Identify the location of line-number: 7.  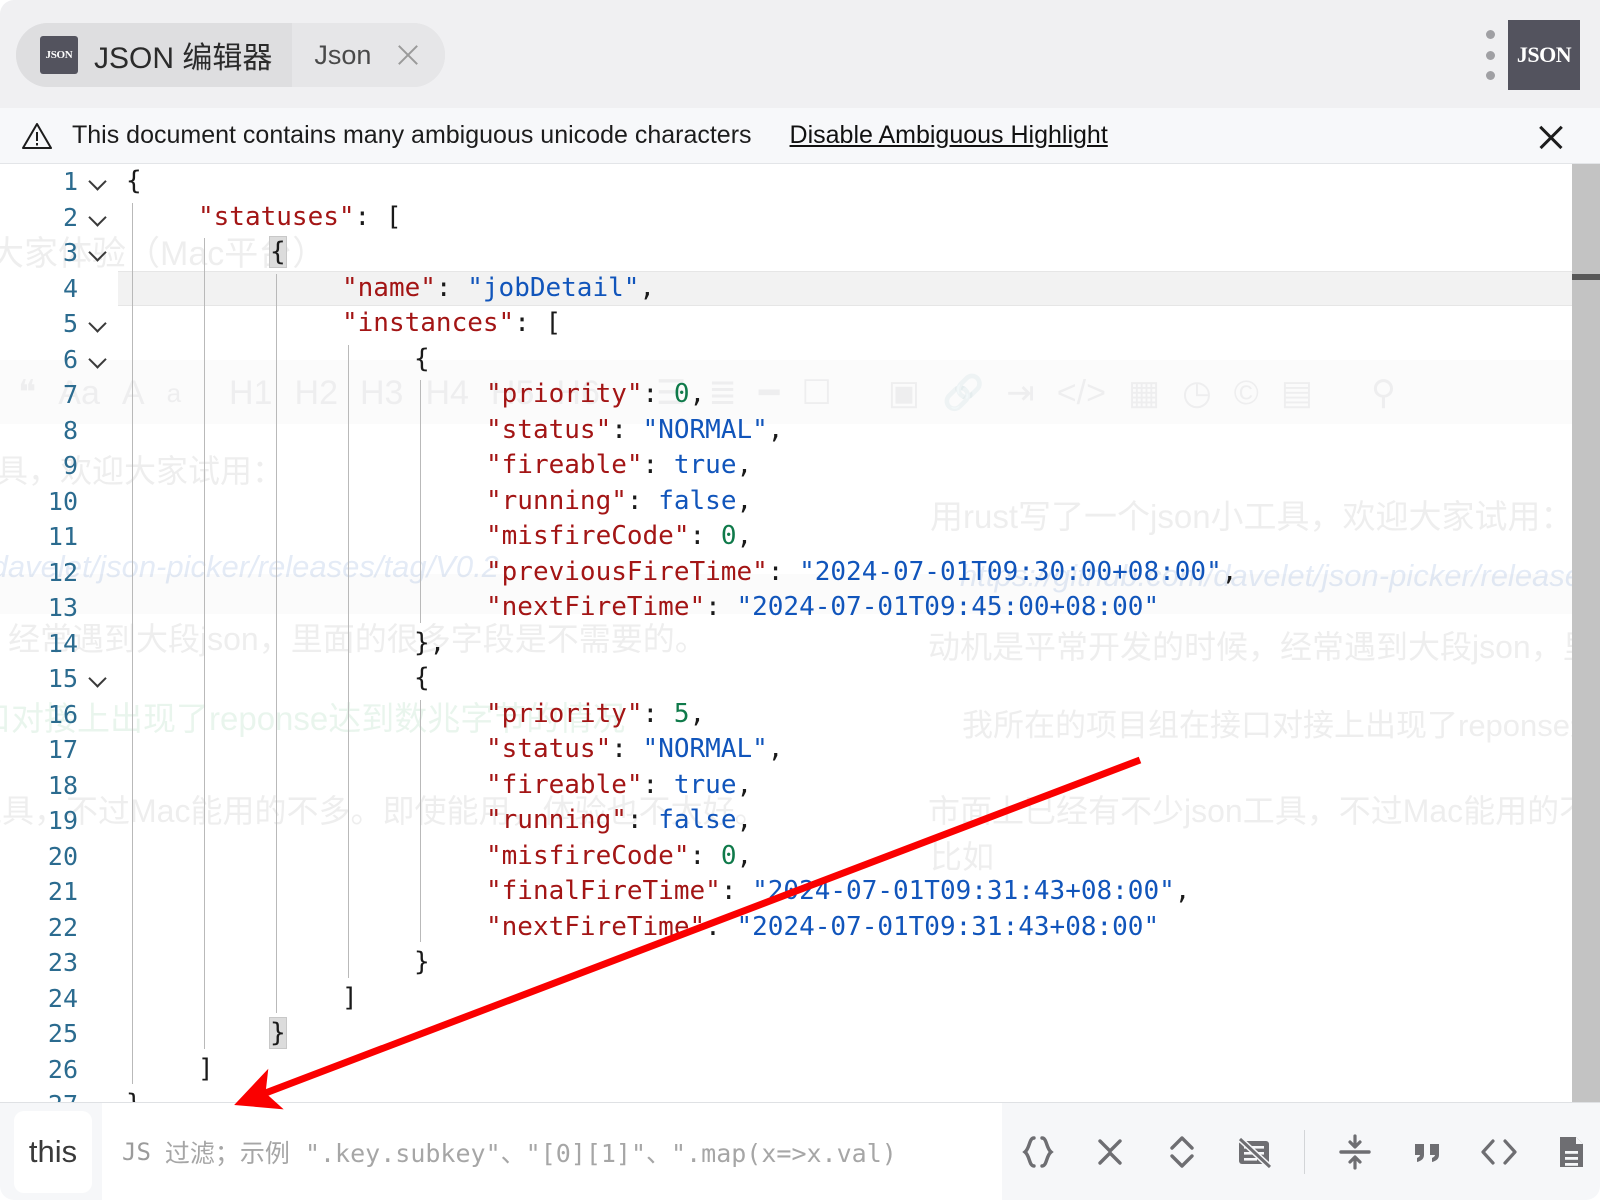
(70, 394).